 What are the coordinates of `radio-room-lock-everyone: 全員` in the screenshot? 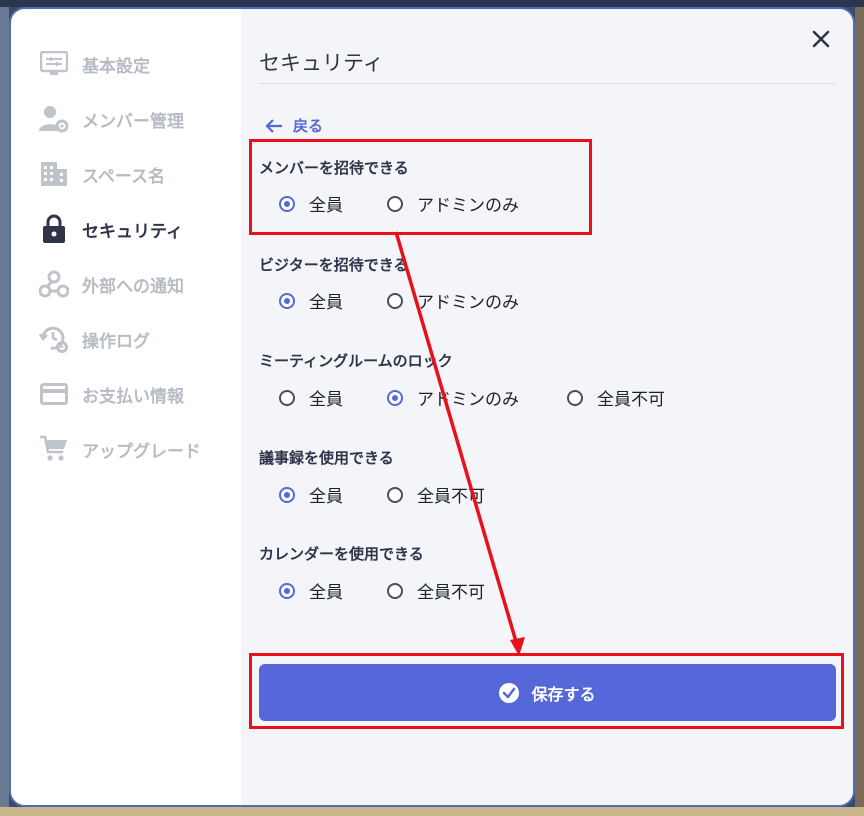 It's located at (311, 397).